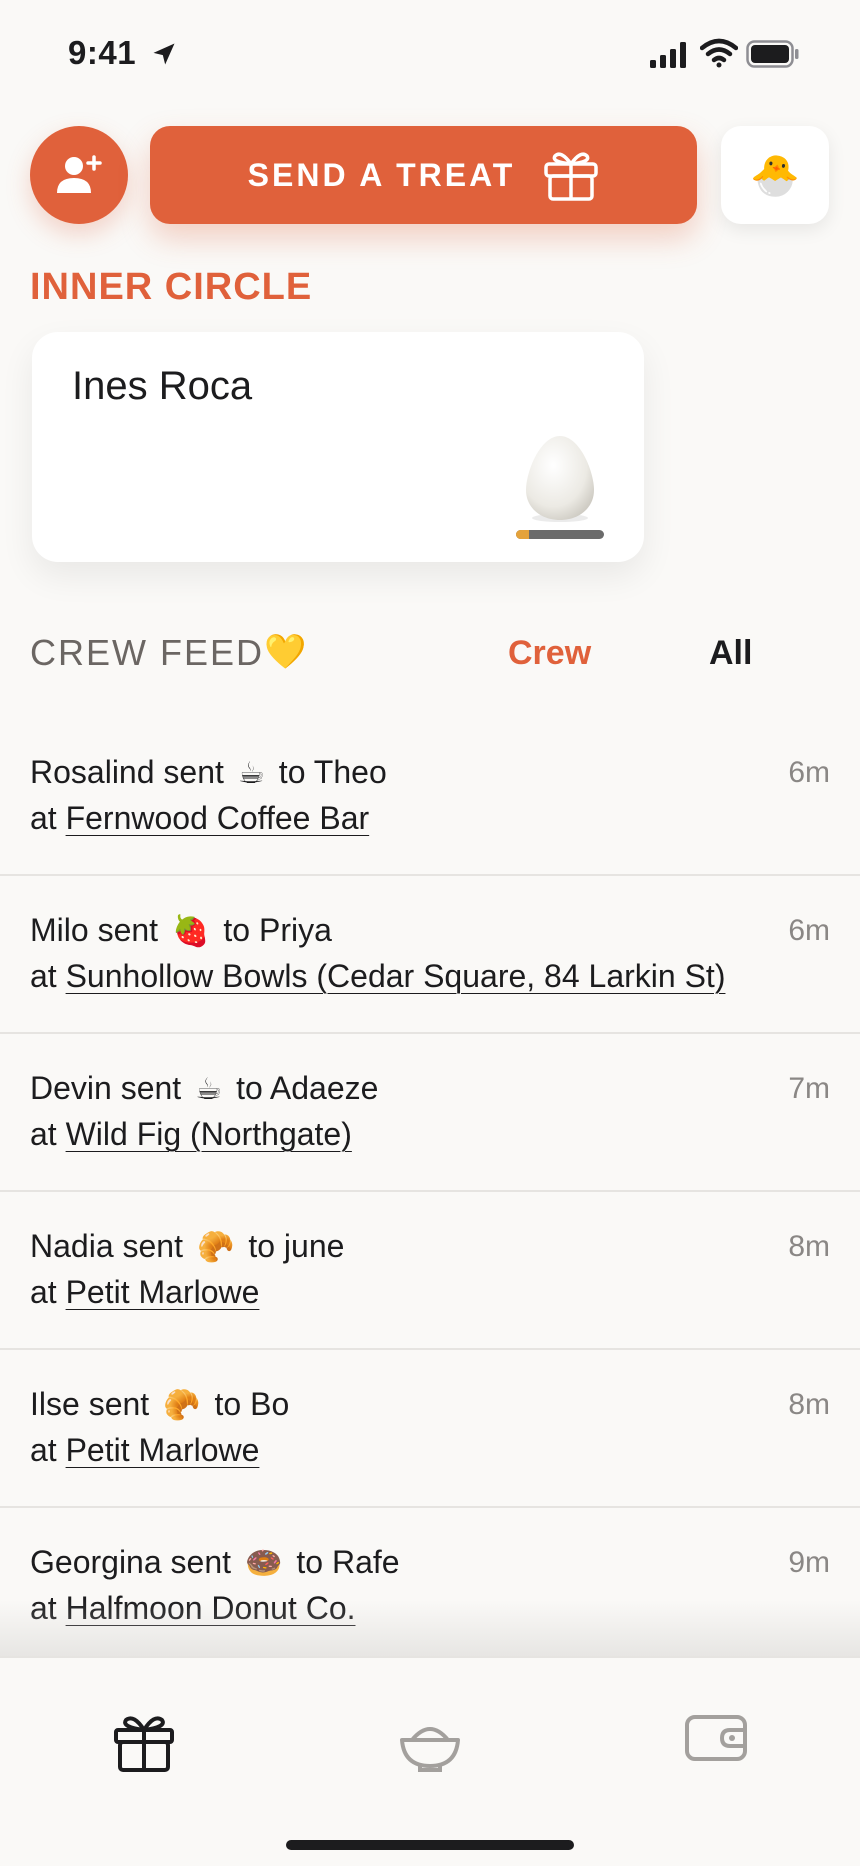 This screenshot has width=860, height=1866. I want to click on feed-recipient: to Priya, so click(277, 930).